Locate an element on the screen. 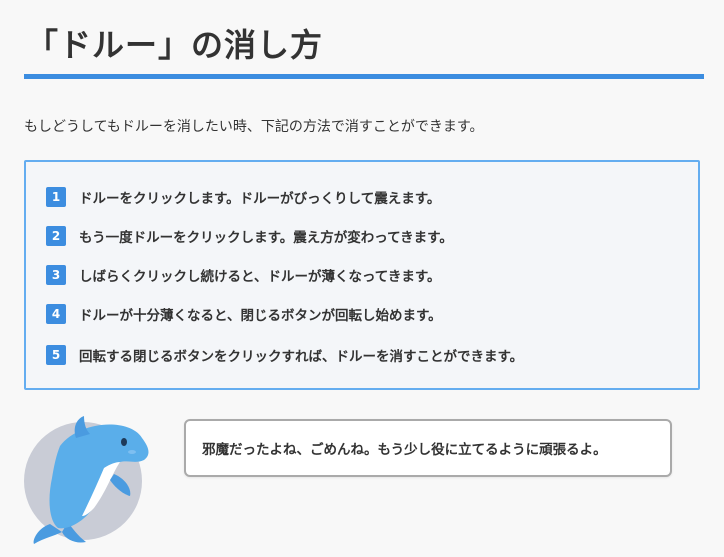 The image size is (724, 557). speech-bubble: 邪魔だったよね、ごめんね。もう少し役に立てるように頑張るよ。 is located at coordinates (428, 448).